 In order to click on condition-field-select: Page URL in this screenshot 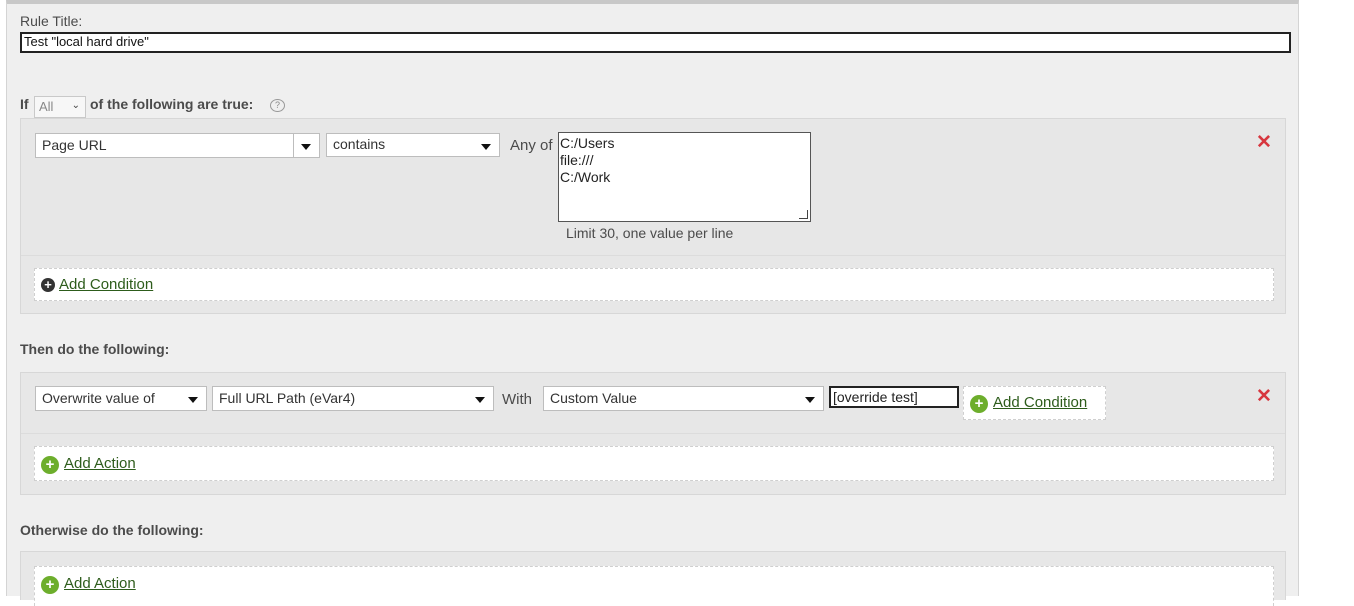, I will do `click(177, 145)`.